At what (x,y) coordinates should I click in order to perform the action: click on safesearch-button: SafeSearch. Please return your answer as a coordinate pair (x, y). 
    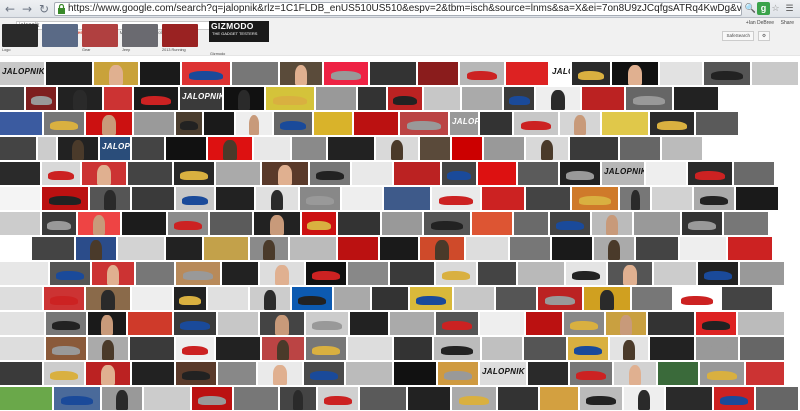
    Looking at the image, I should click on (738, 36).